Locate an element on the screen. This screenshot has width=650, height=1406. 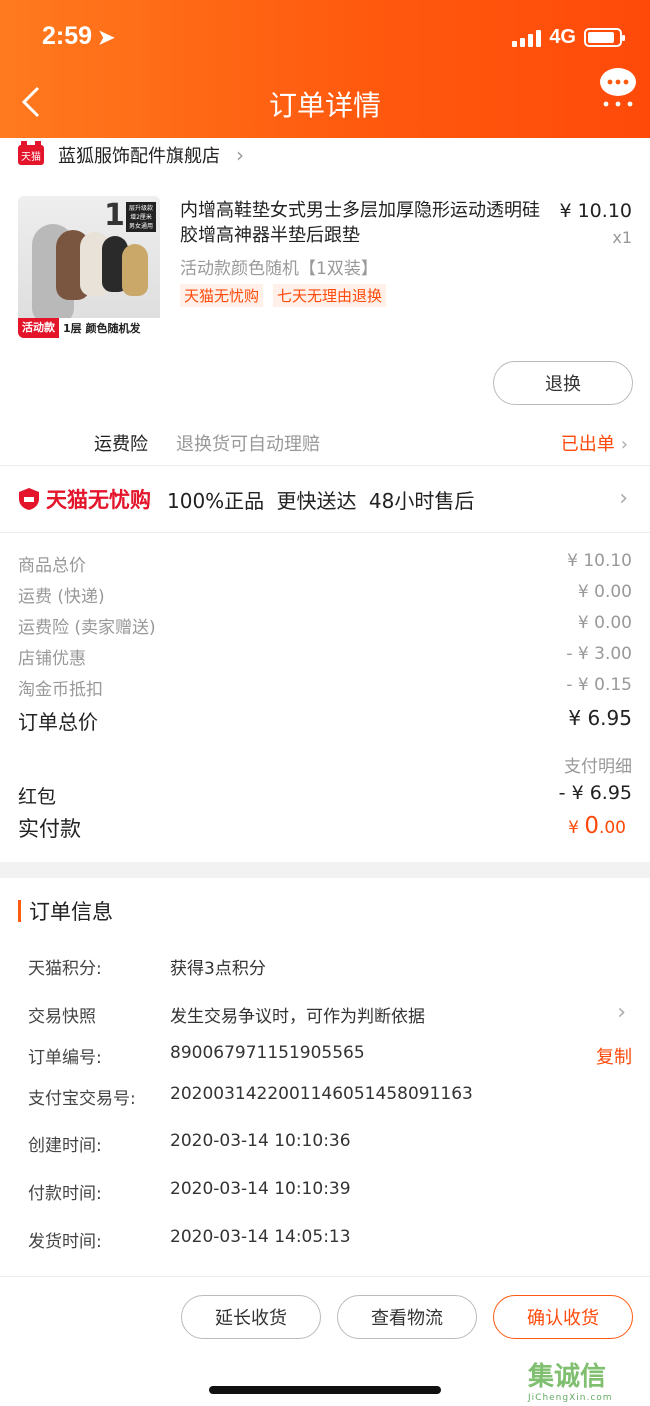
shipped-time-label: 发货时间: is located at coordinates (65, 1242).